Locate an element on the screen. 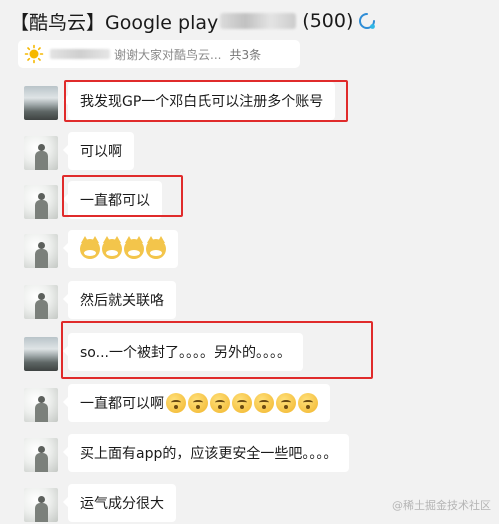 The image size is (499, 524). message-bubble: 一直都可以啊 is located at coordinates (196, 403).